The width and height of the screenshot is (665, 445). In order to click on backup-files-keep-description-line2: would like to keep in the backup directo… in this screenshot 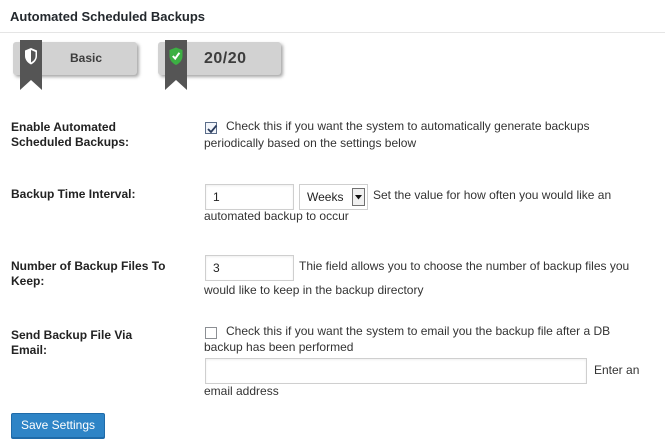, I will do `click(314, 290)`.